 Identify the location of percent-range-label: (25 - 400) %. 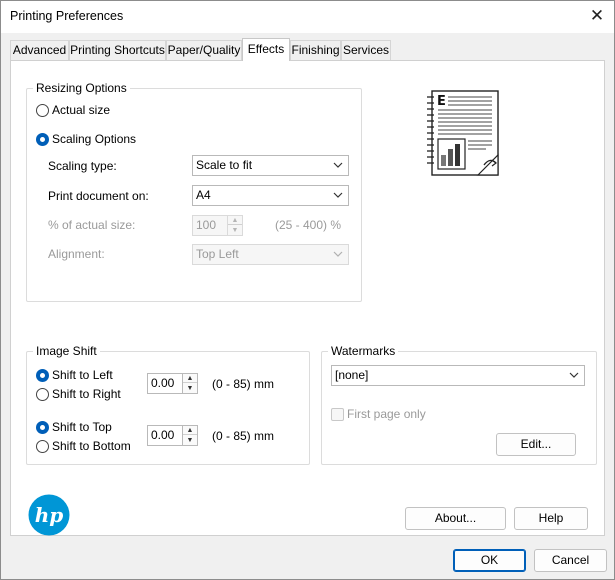
(308, 225).